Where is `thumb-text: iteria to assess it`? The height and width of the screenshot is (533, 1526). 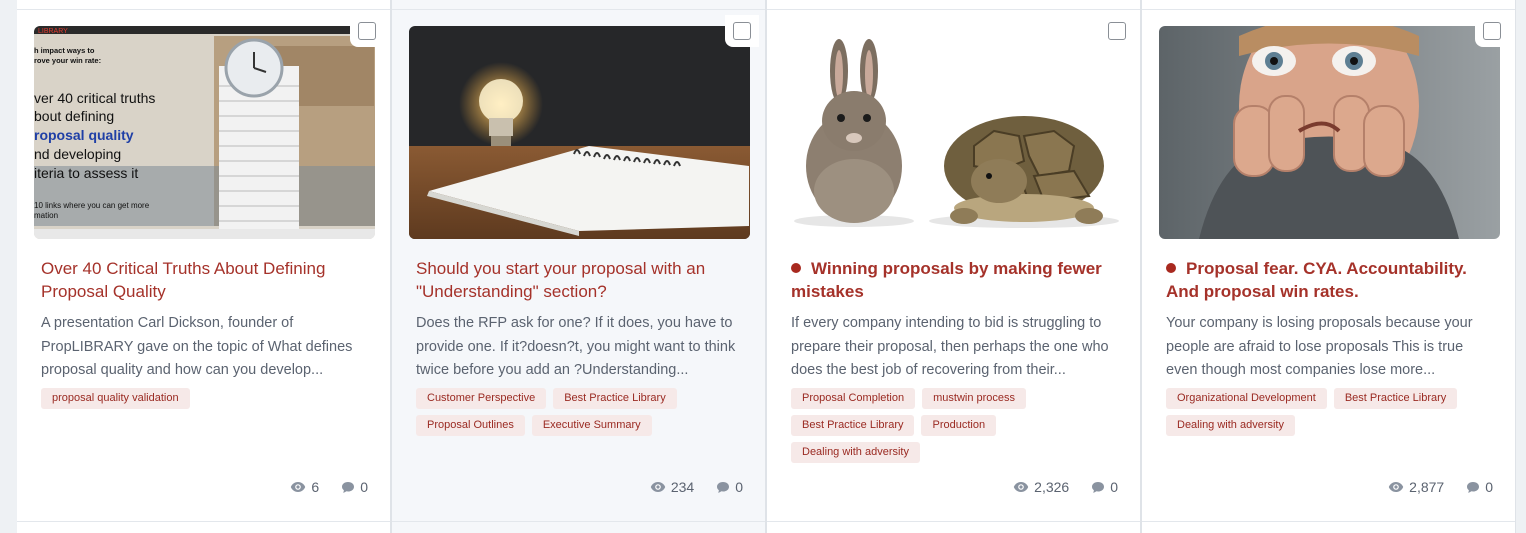 thumb-text: iteria to assess it is located at coordinates (86, 173).